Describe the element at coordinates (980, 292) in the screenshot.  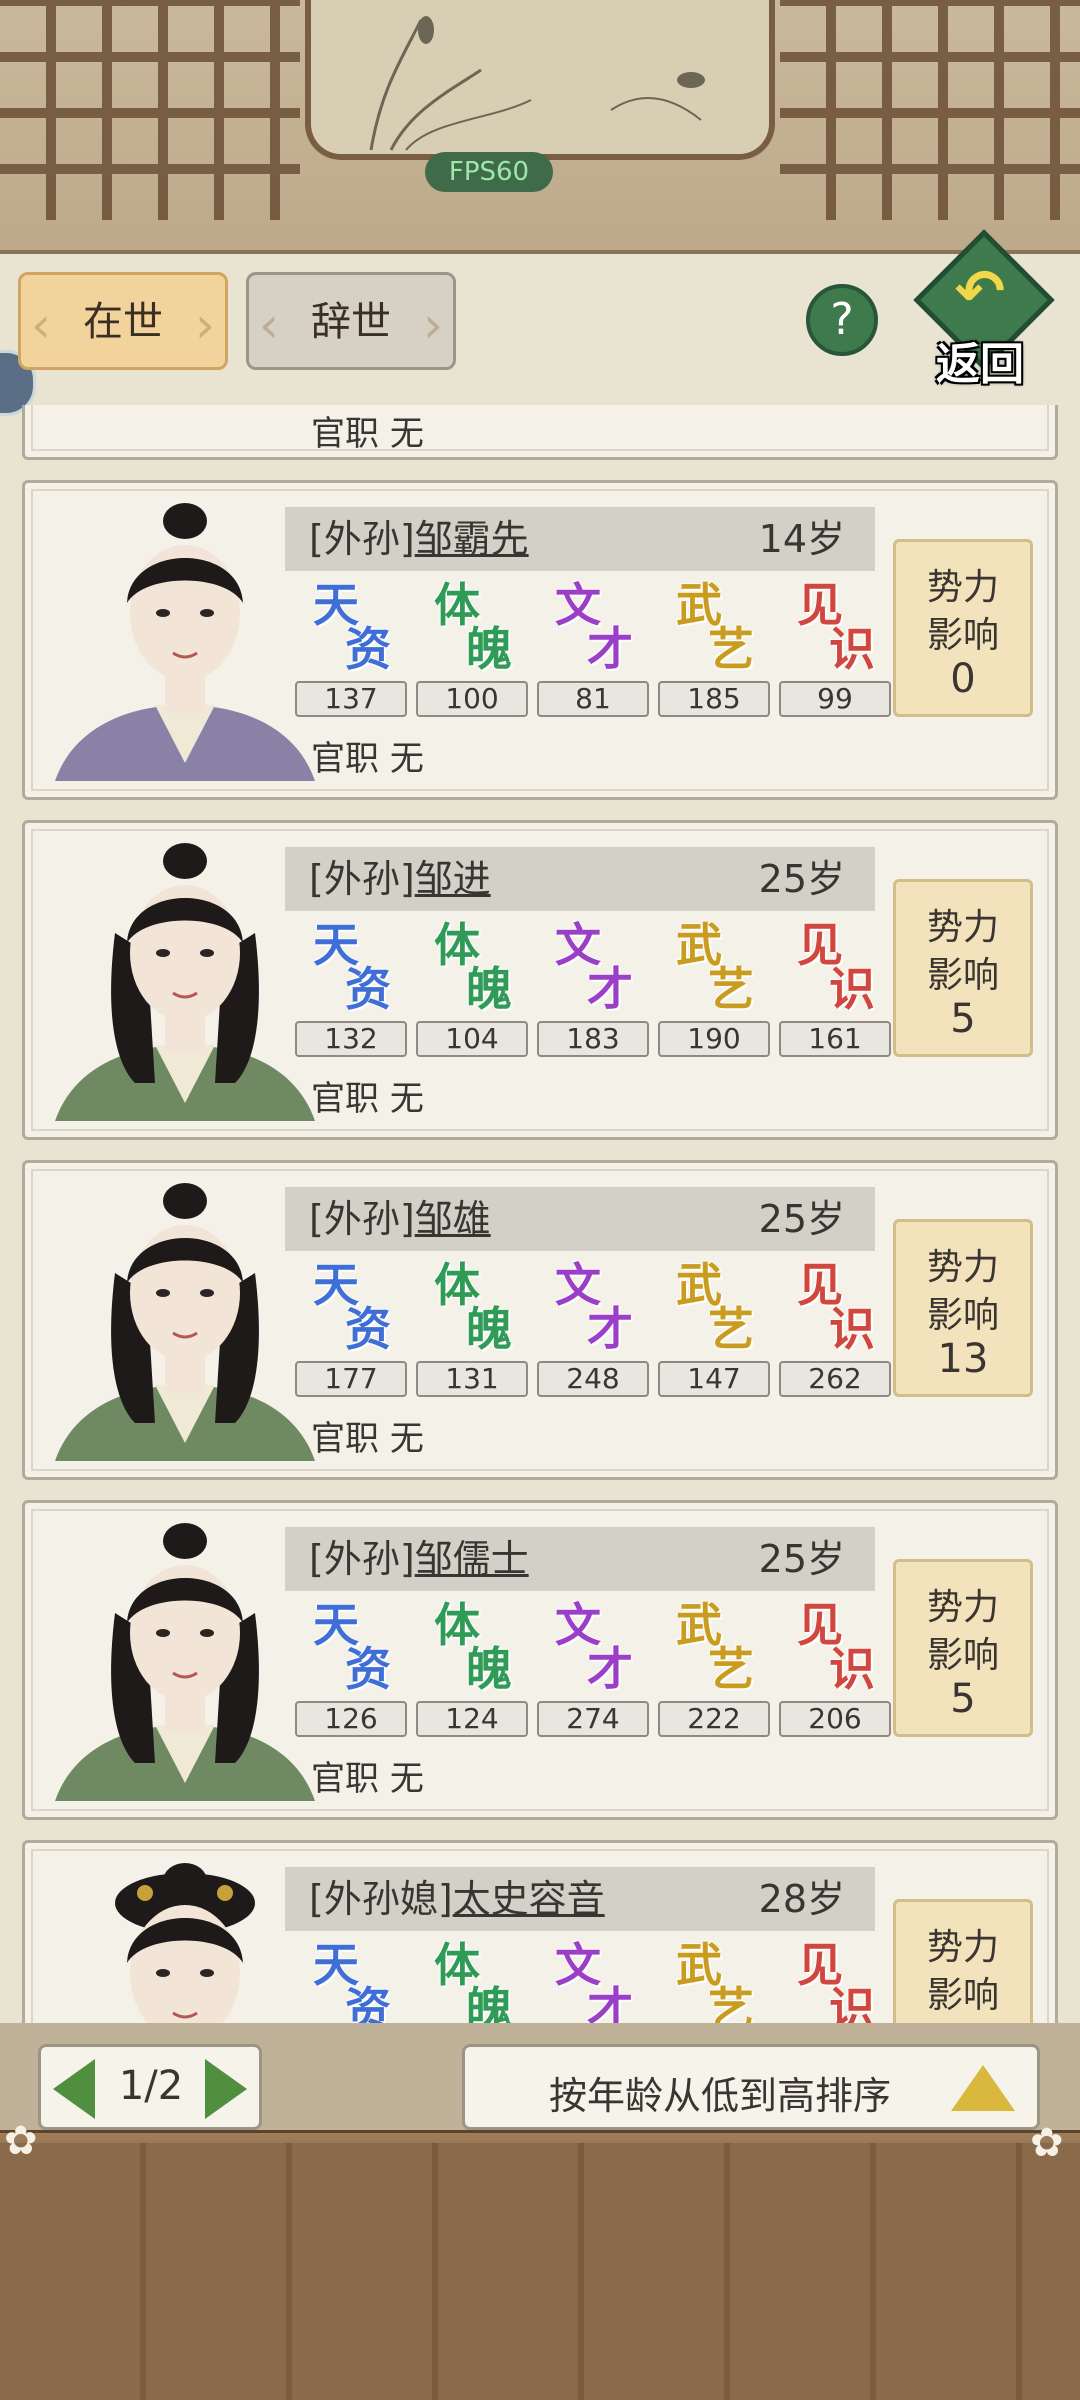
I see `return-arrow-icon: ↶` at that location.